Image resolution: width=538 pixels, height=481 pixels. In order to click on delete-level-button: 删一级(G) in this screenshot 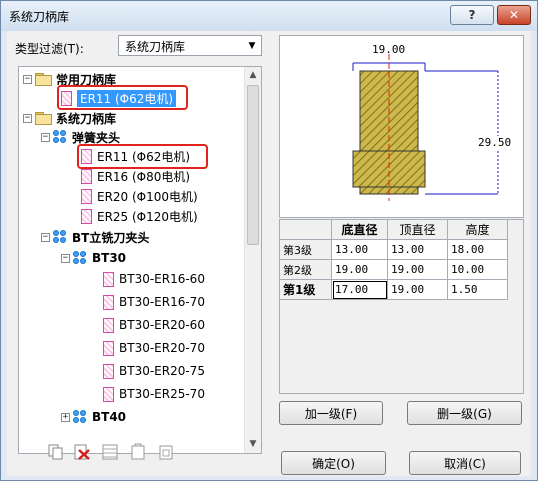, I will do `click(464, 413)`.